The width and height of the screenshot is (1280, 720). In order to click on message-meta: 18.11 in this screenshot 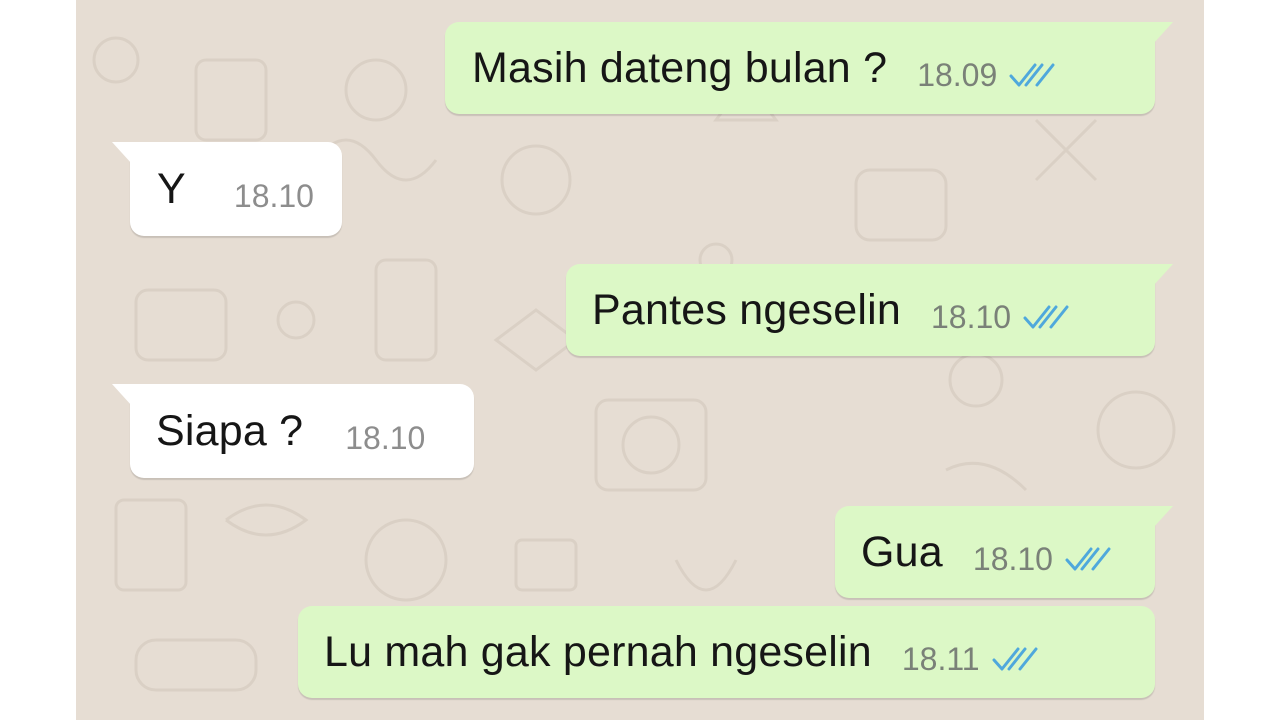, I will do `click(972, 659)`.